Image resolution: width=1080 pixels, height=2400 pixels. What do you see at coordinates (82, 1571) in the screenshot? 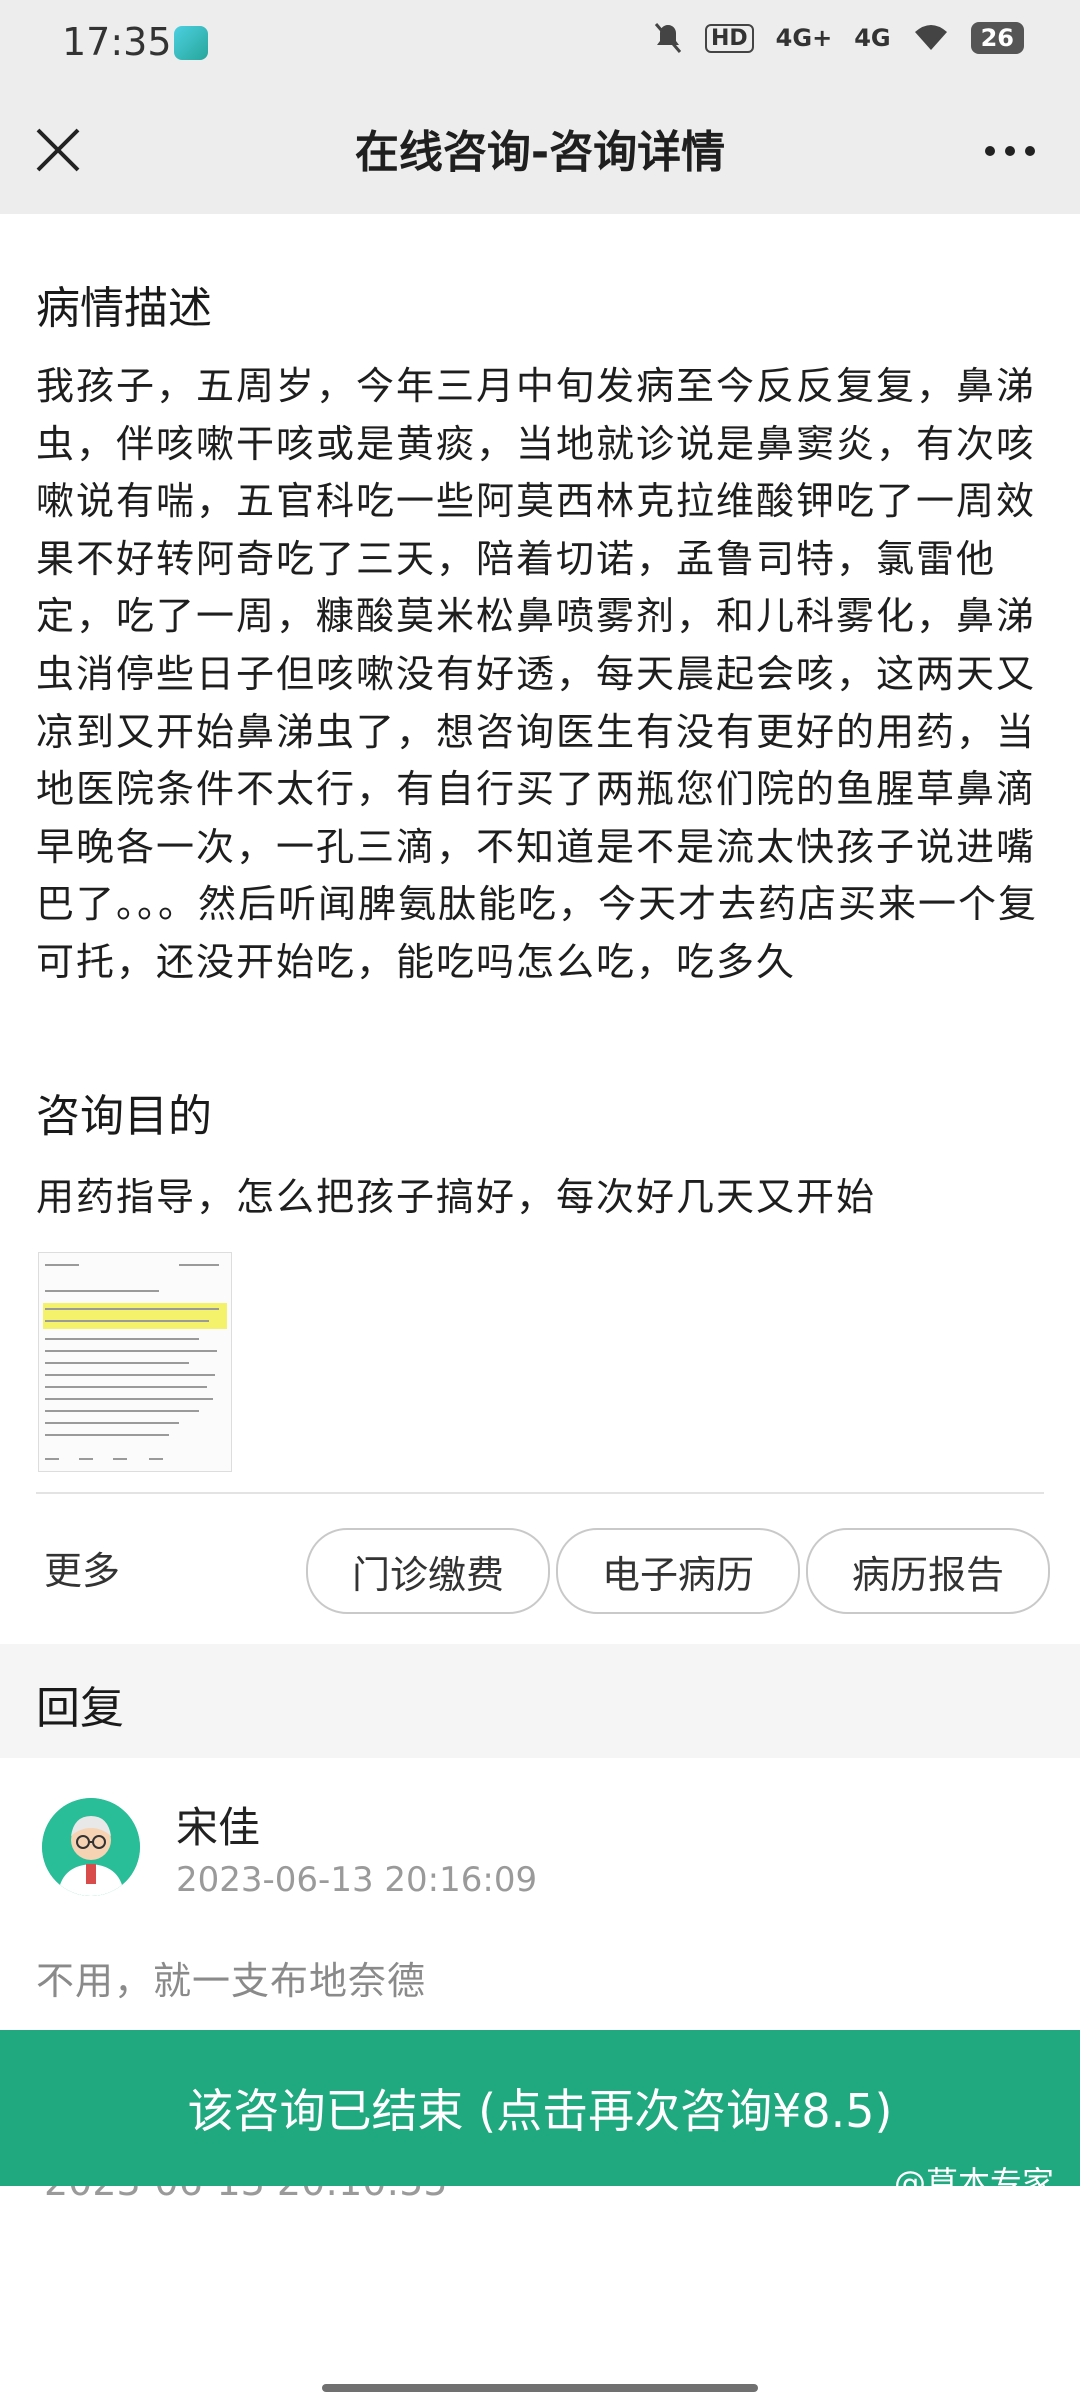
I see `more-label: 更多` at bounding box center [82, 1571].